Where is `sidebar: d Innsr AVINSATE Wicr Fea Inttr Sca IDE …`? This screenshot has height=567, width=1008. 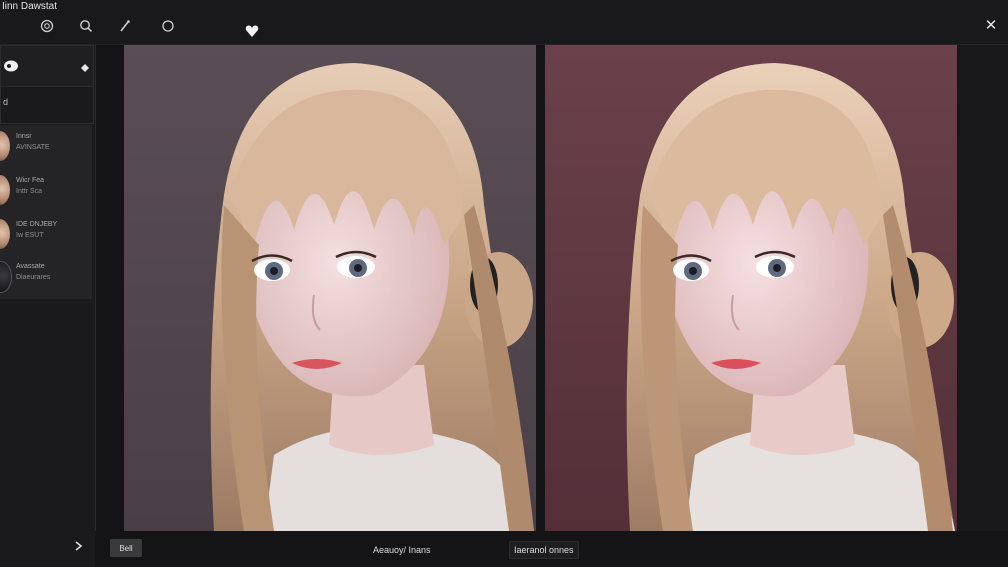
sidebar: d Innsr AVINSATE Wicr Fea Inttr Sca IDE … is located at coordinates (48, 306).